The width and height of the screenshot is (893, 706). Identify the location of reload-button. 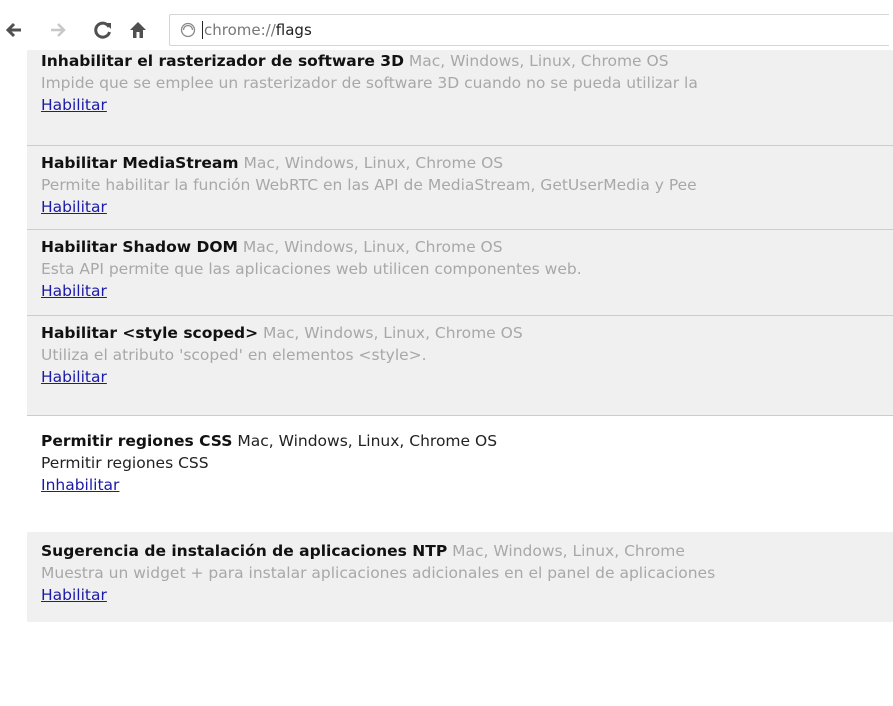
(103, 30).